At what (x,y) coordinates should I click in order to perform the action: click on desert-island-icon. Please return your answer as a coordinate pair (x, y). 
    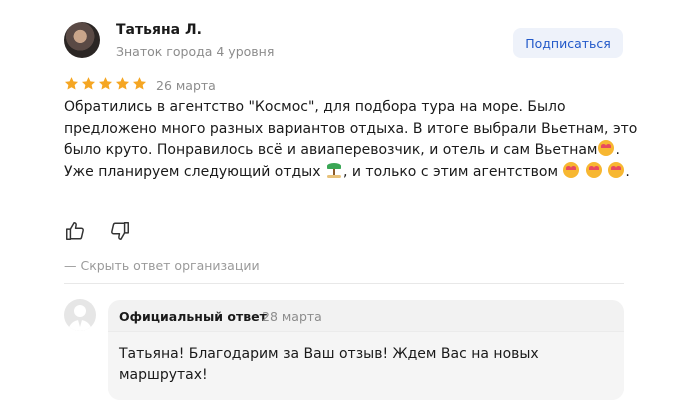
    Looking at the image, I should click on (334, 170).